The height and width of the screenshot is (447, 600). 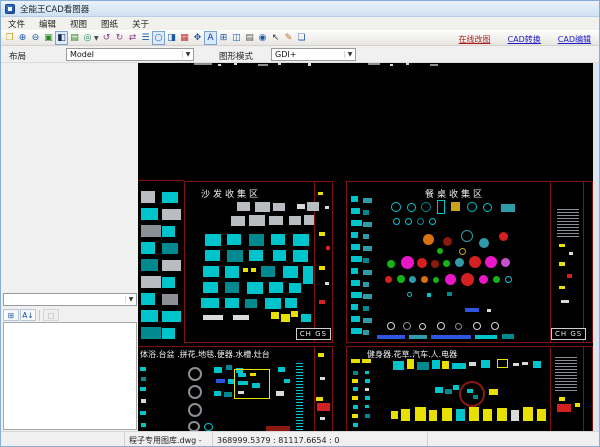 What do you see at coordinates (106, 38) in the screenshot?
I see `rotate-left-icon: ↺` at bounding box center [106, 38].